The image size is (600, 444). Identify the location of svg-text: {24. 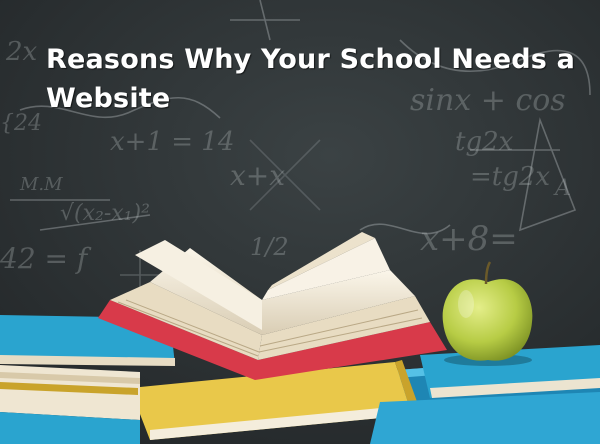
(21, 123).